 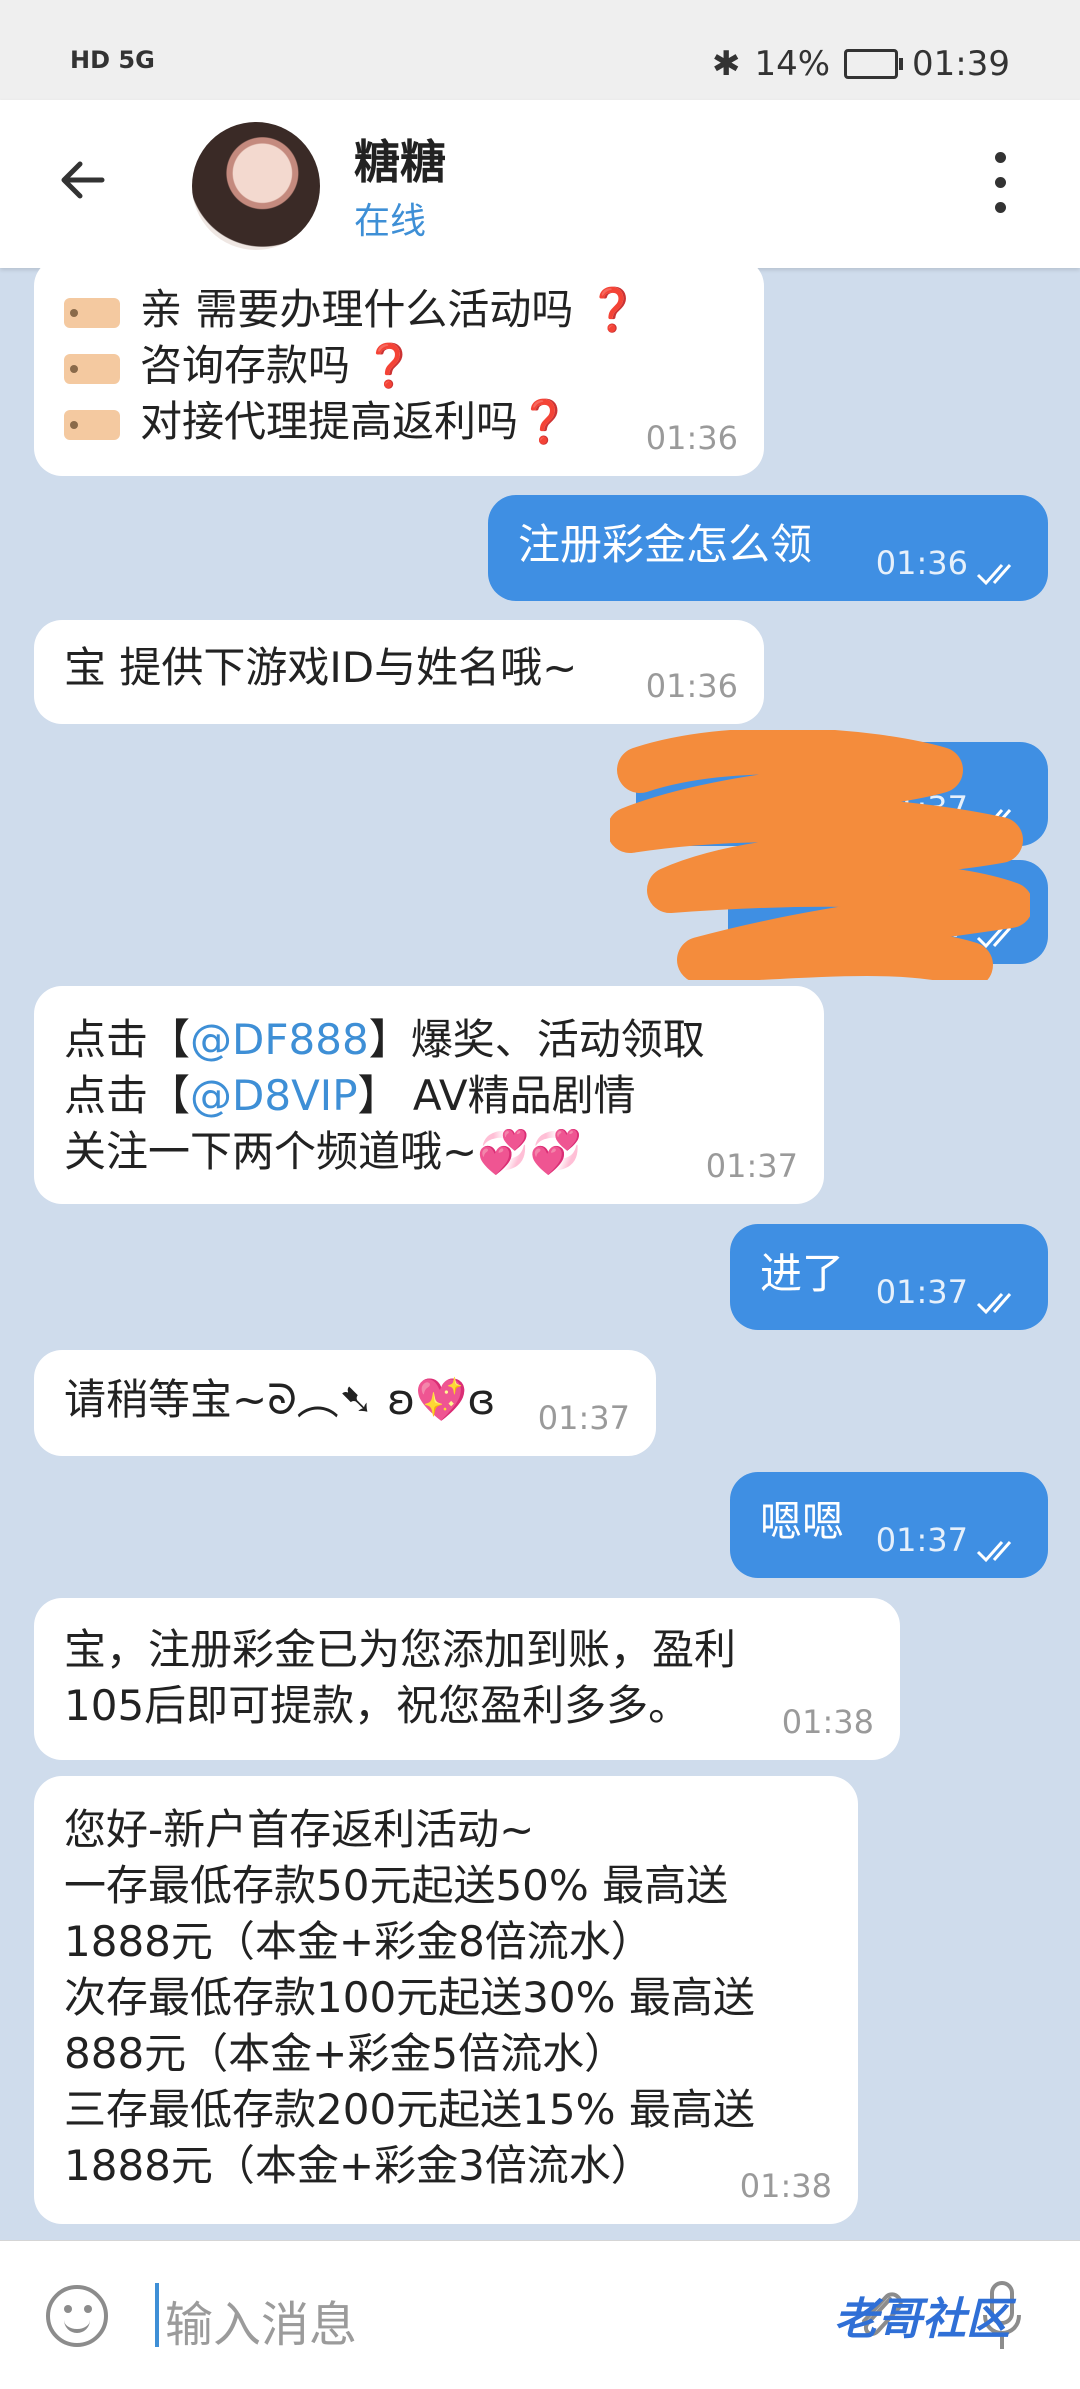 I want to click on message-input: 输入消息, so click(x=261, y=2320).